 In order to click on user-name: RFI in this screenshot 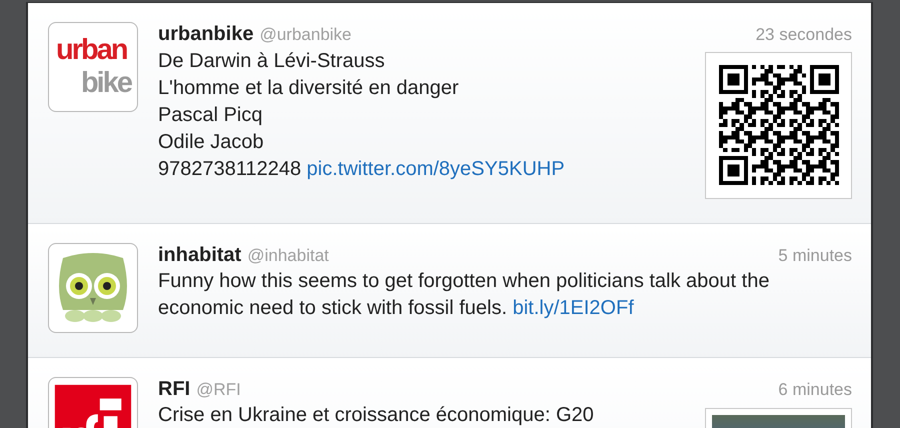, I will do `click(174, 388)`.